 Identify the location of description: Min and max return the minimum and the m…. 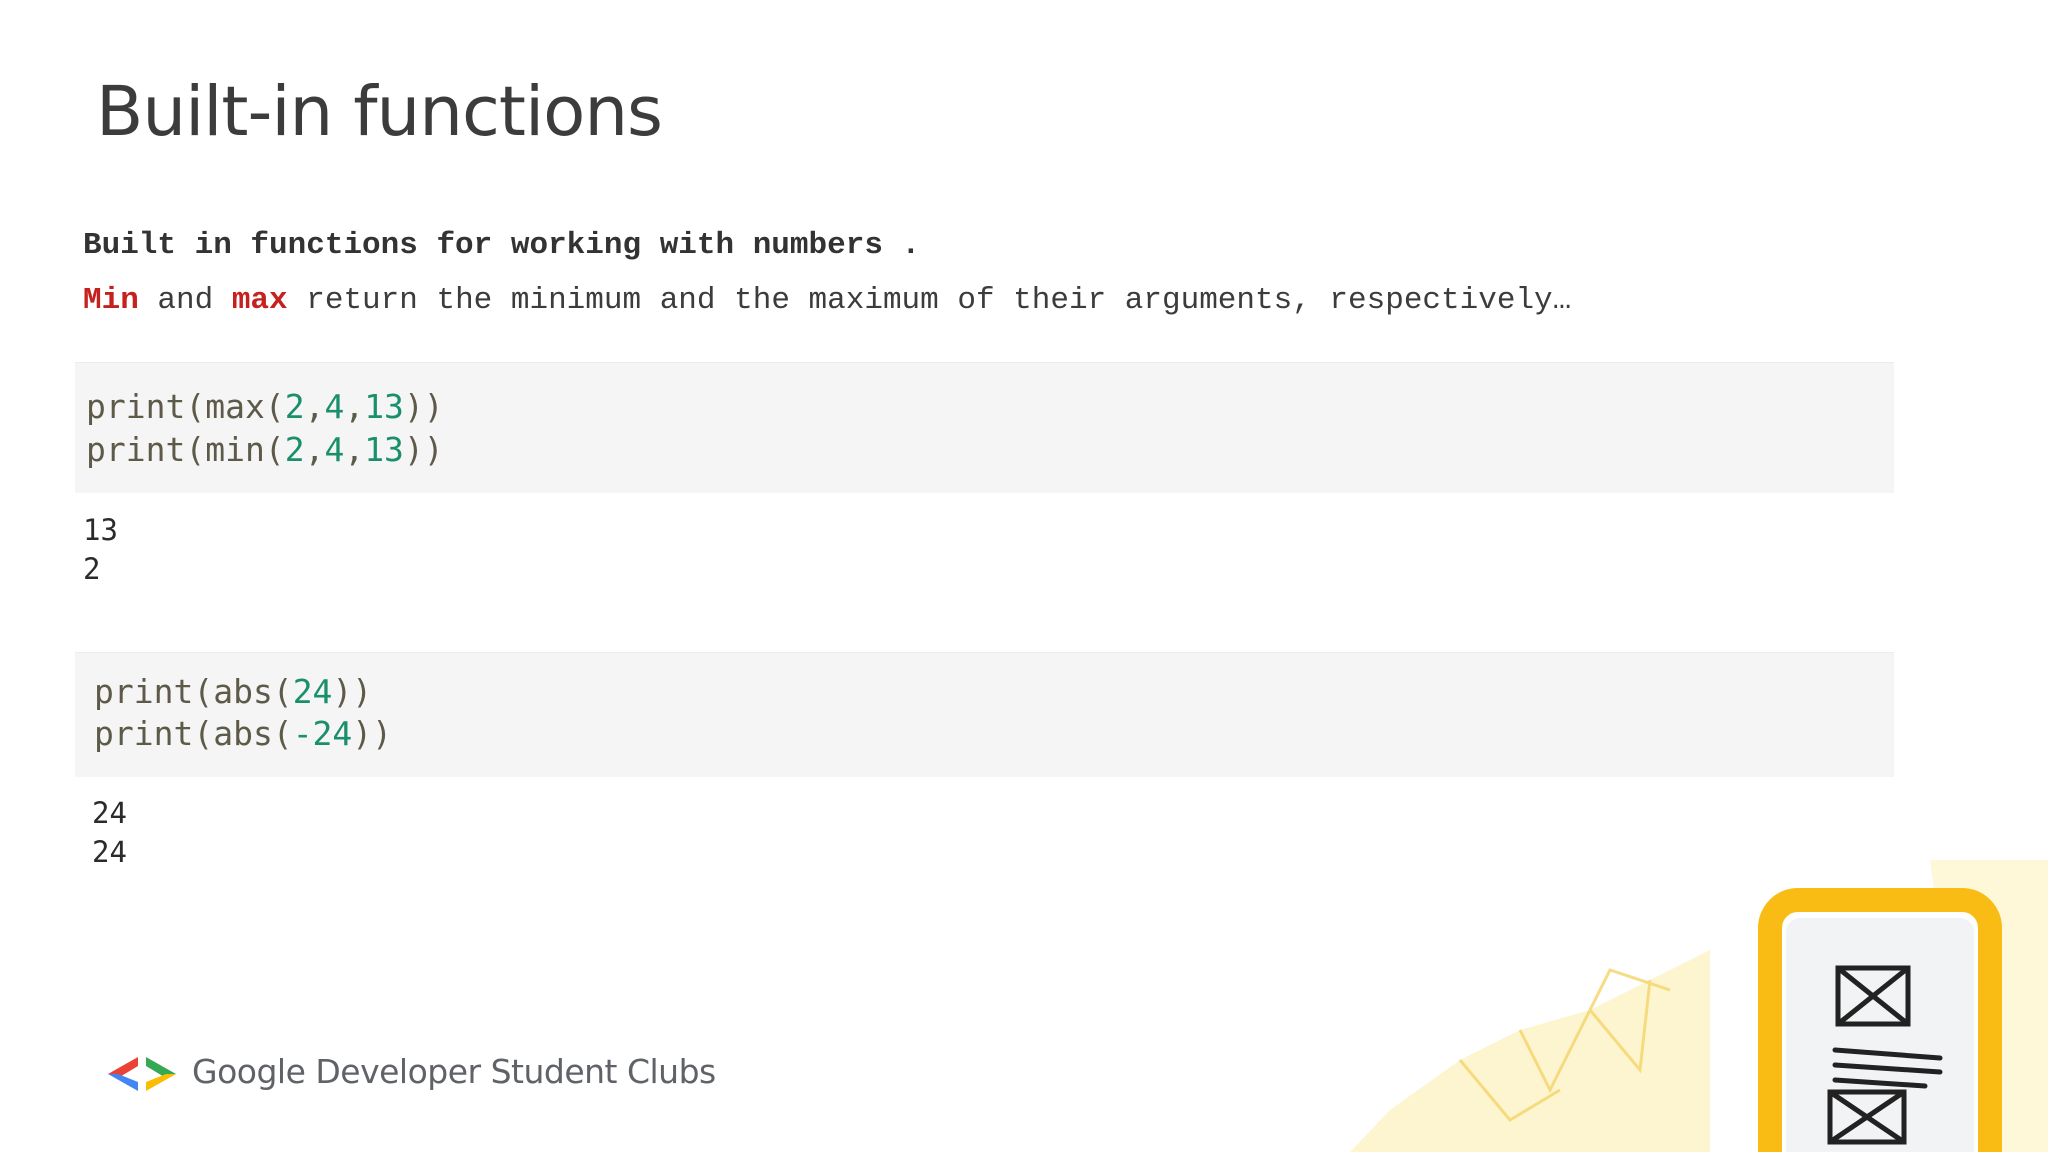
(827, 300).